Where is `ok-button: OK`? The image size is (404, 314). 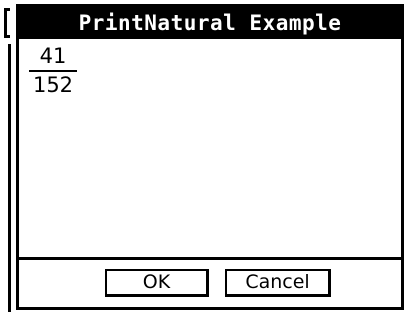
ok-button: OK is located at coordinates (157, 283).